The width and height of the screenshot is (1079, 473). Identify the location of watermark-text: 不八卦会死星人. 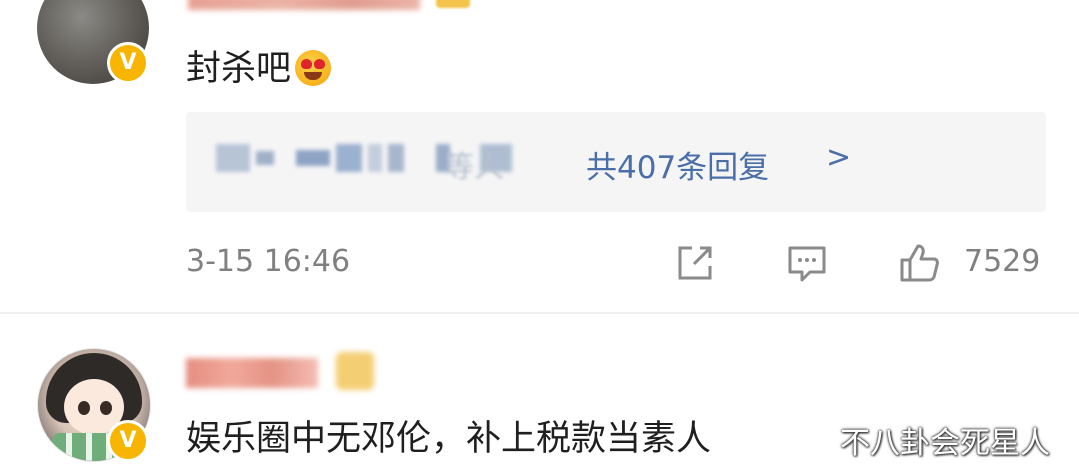
(945, 443).